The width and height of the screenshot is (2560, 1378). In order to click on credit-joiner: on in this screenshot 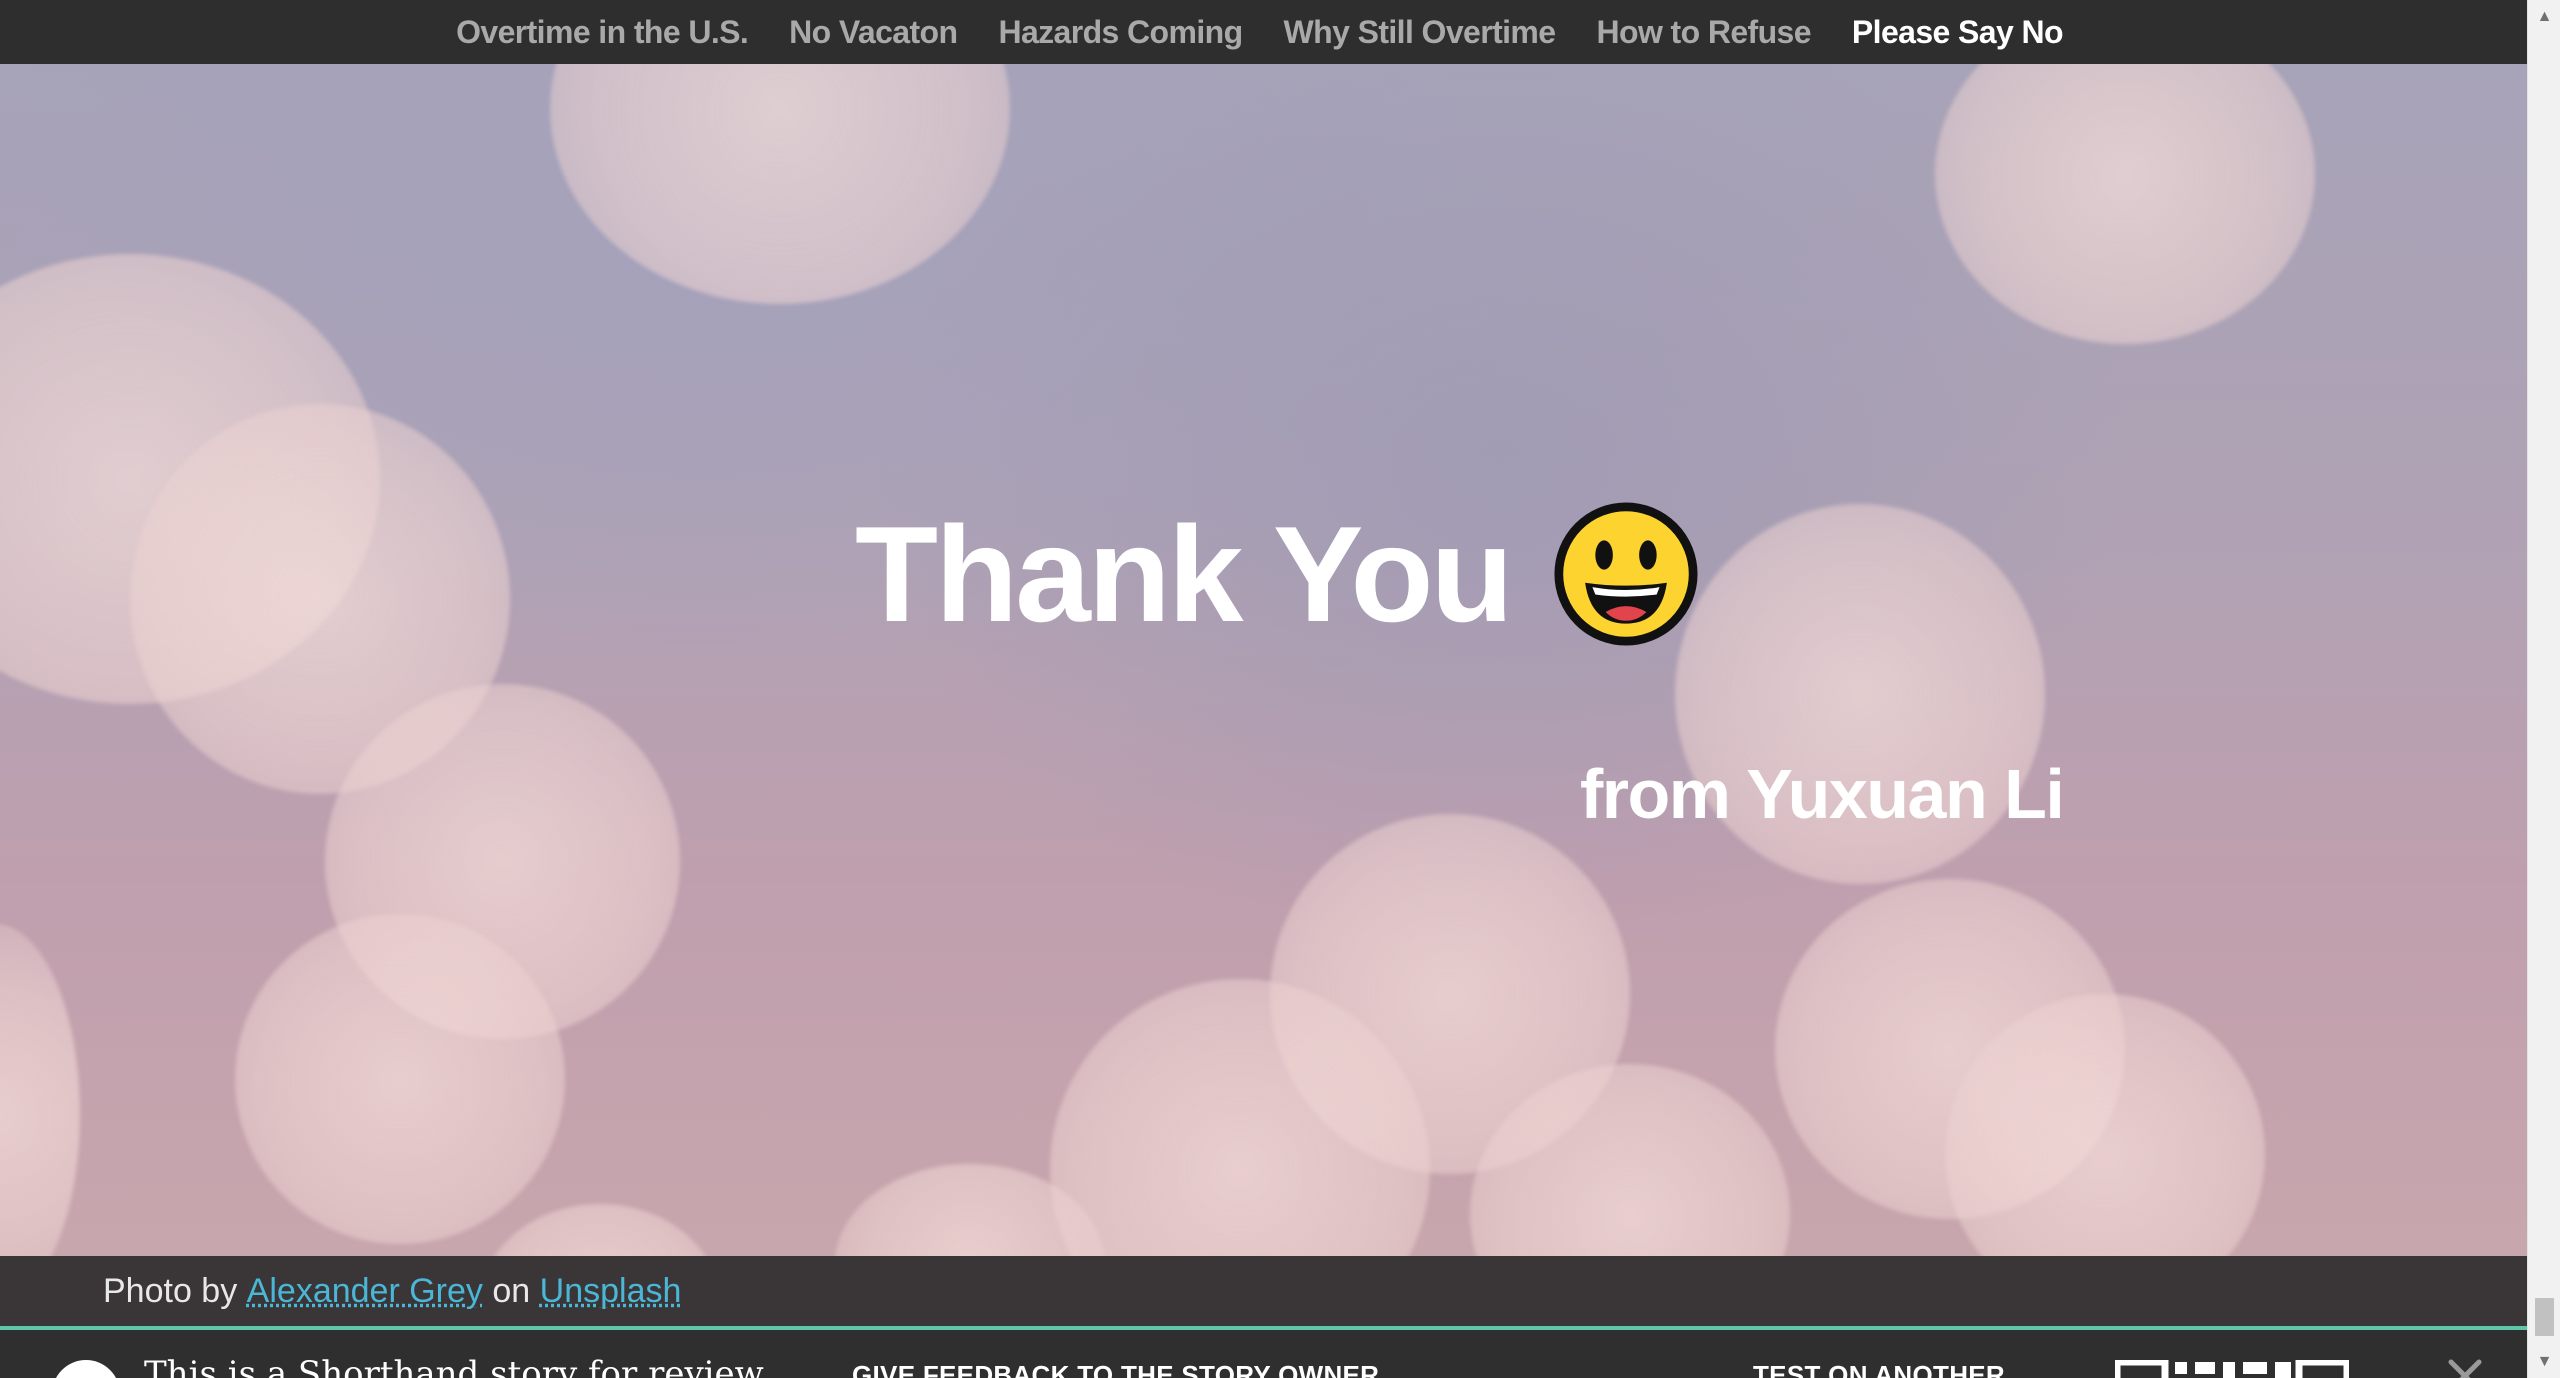, I will do `click(511, 1290)`.